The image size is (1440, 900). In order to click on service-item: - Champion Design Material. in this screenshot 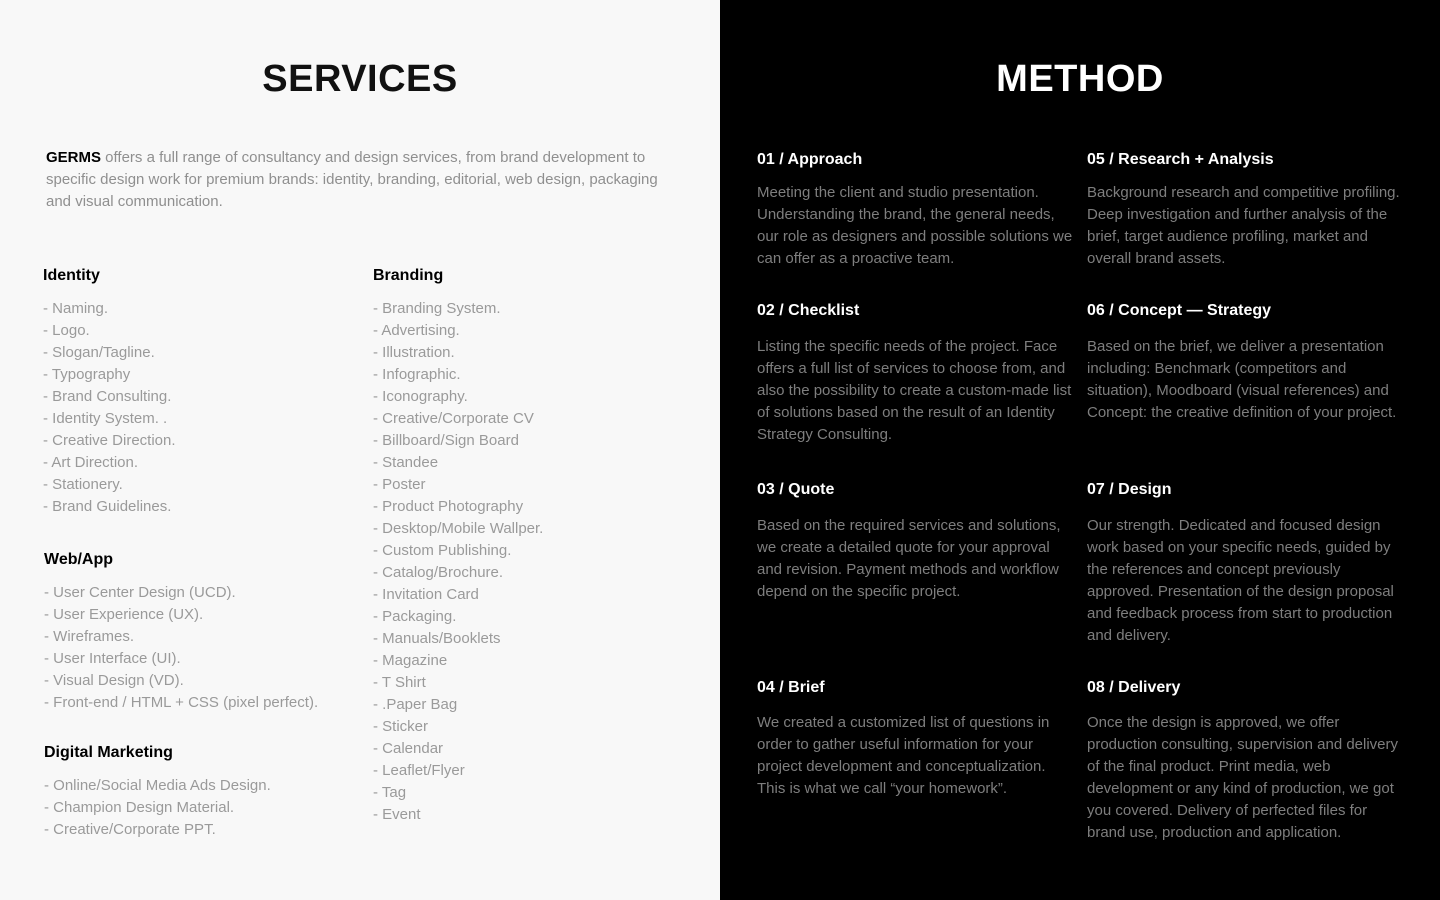, I will do `click(139, 807)`.